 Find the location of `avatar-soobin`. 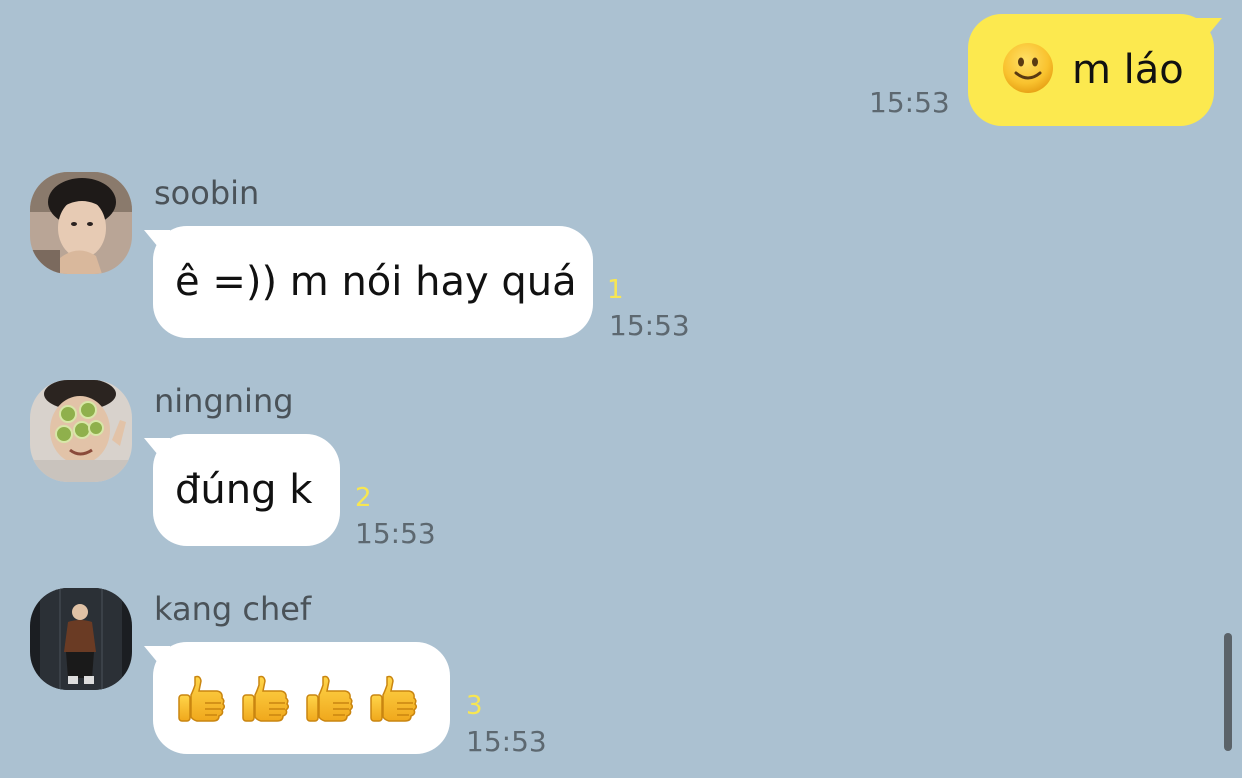

avatar-soobin is located at coordinates (81, 223).